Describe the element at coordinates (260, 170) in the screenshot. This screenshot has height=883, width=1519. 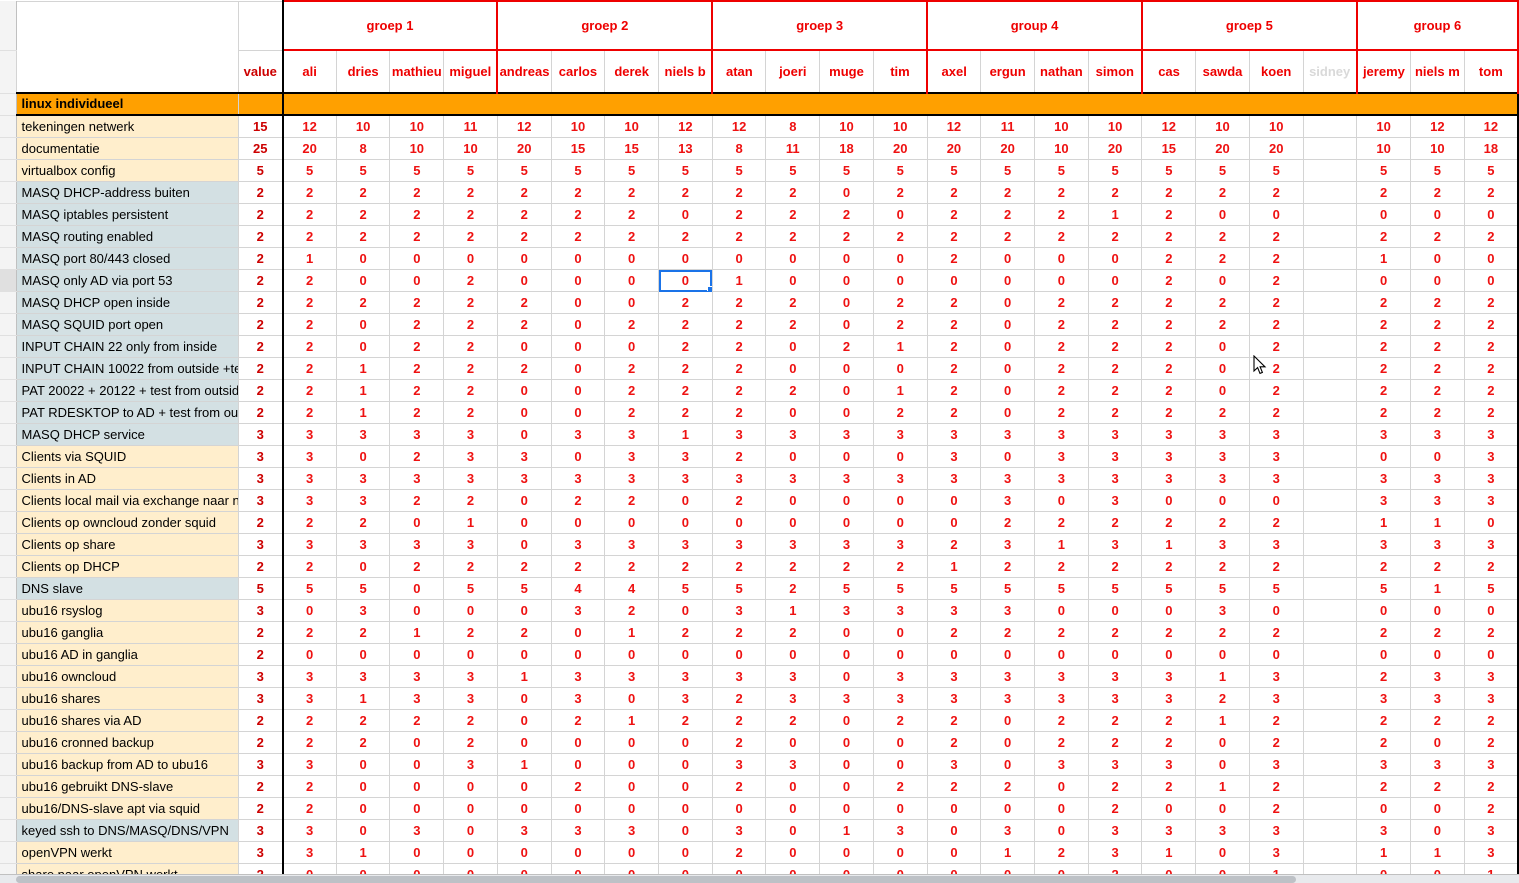
I see `row-value: 5` at that location.